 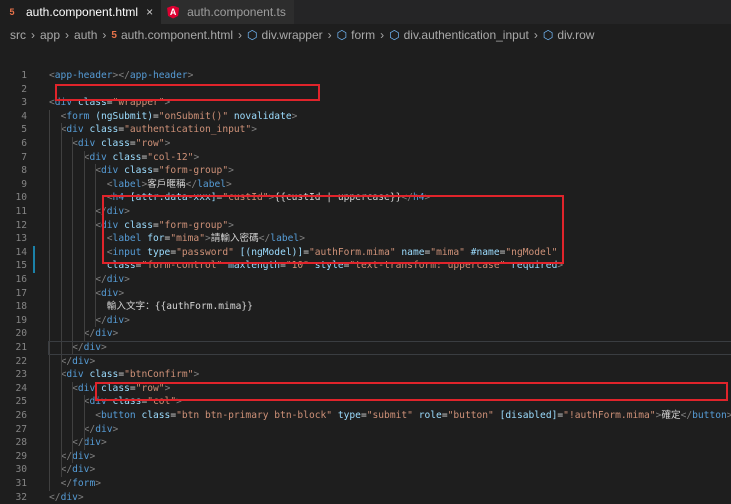 What do you see at coordinates (18, 35) in the screenshot?
I see `breadcrumb-item: src` at bounding box center [18, 35].